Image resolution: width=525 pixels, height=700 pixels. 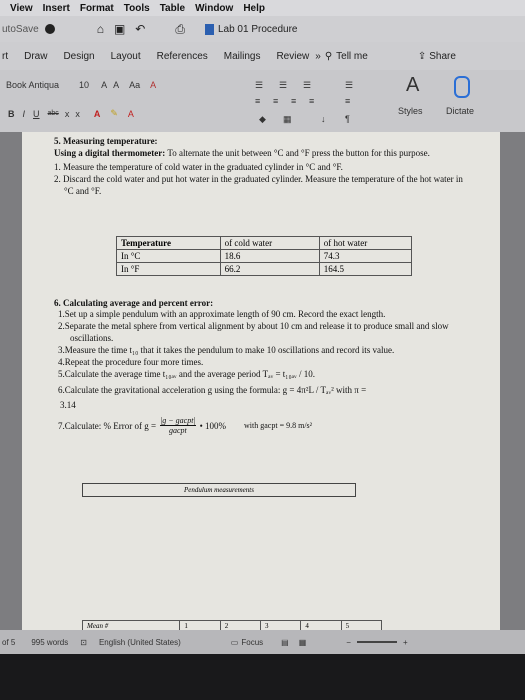 What do you see at coordinates (347, 119) in the screenshot?
I see `pilcrow-icon: ¶` at bounding box center [347, 119].